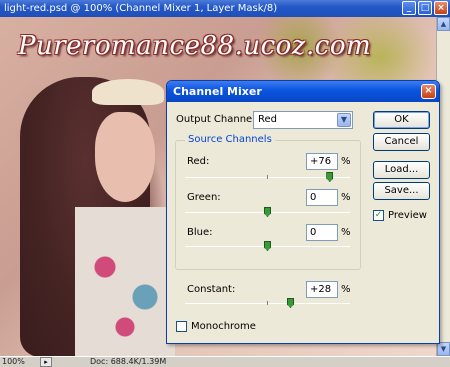  Describe the element at coordinates (322, 161) in the screenshot. I see `red-value-input: +76` at that location.